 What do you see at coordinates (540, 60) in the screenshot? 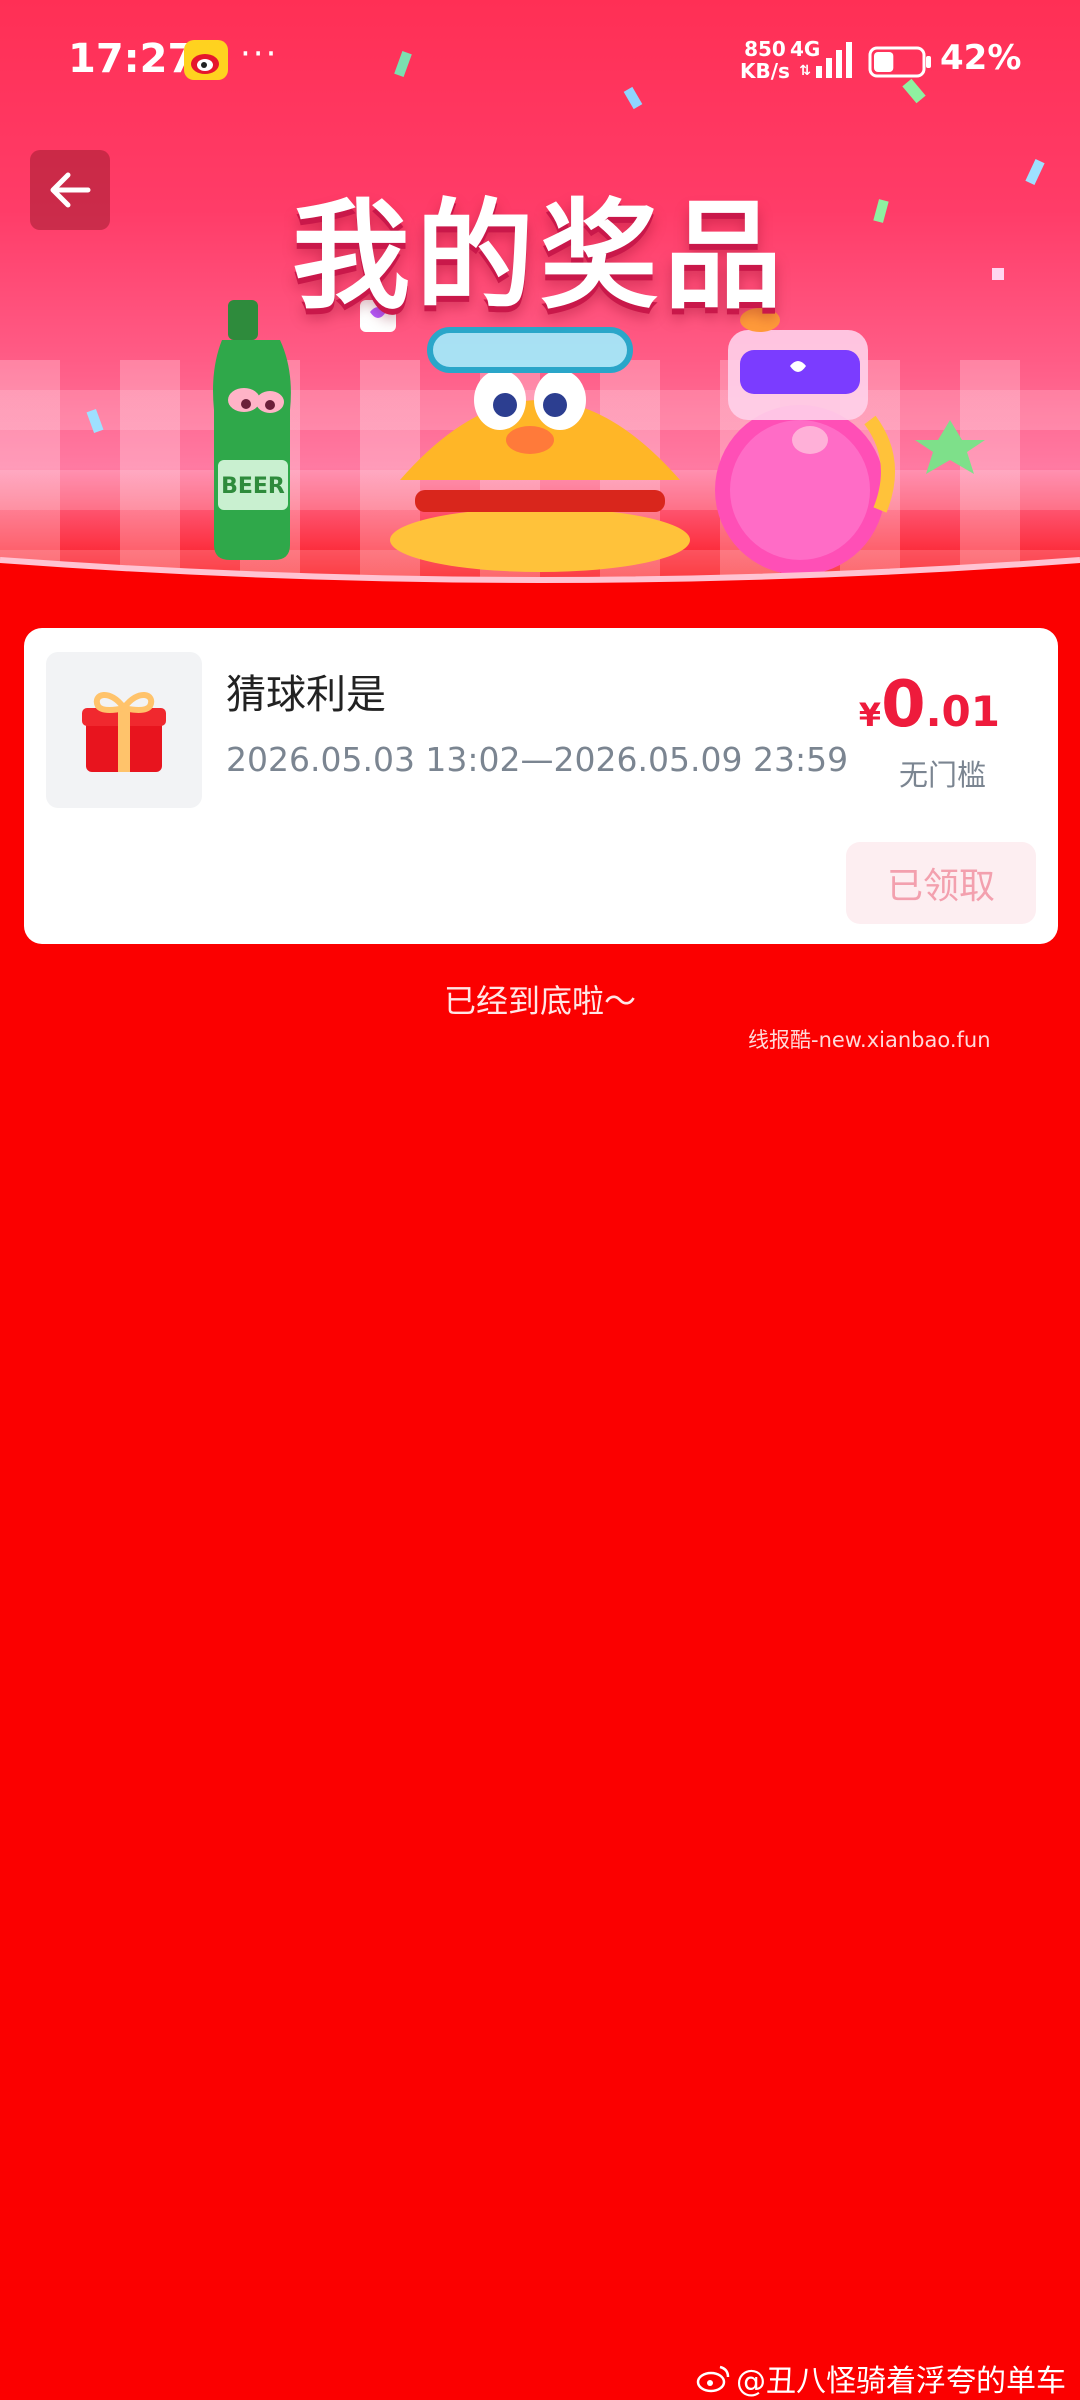
I see `status-bar: 17:27 ··· 850 KB/s 4G ⇅ 42%` at bounding box center [540, 60].